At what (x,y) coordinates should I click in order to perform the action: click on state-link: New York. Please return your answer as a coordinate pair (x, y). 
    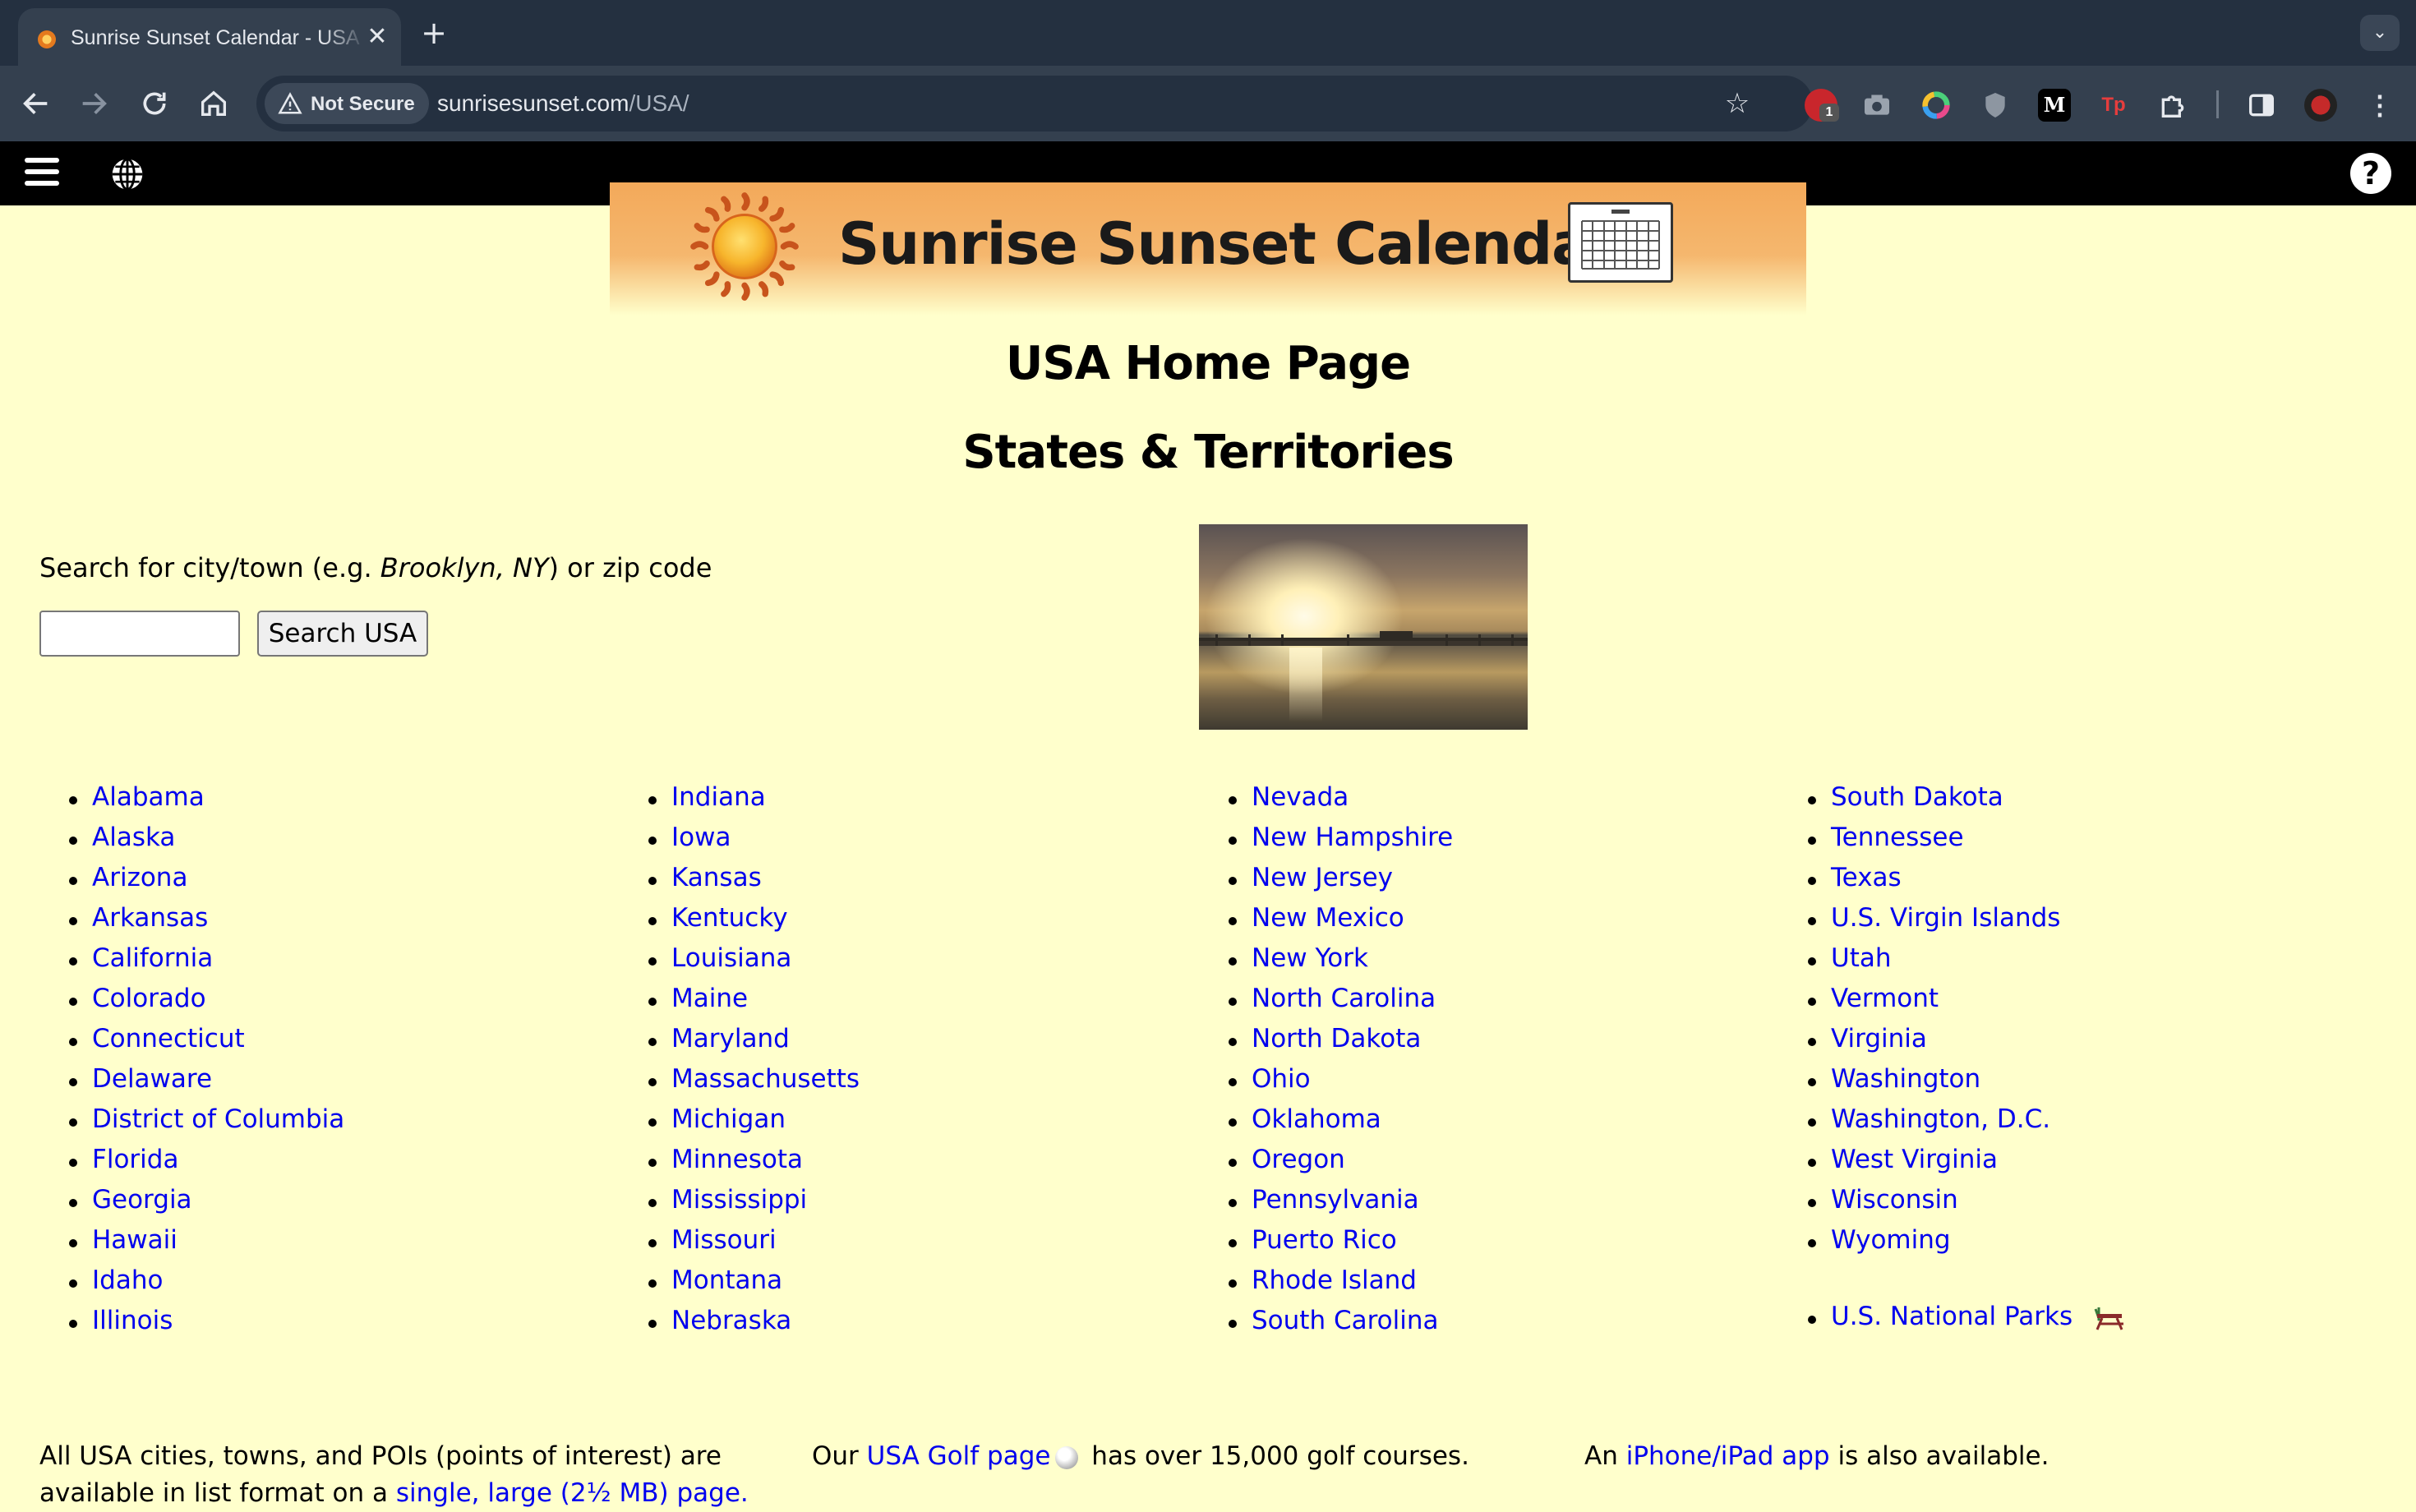
    Looking at the image, I should click on (1310, 958).